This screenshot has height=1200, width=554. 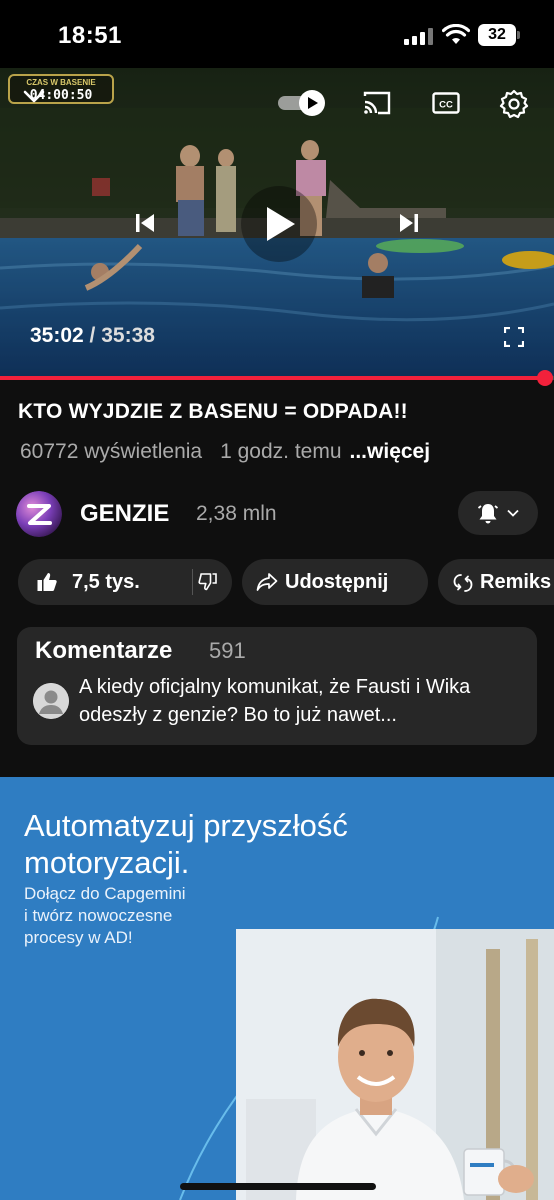 What do you see at coordinates (236, 513) in the screenshot?
I see `subscriber-count: 2,38 mln` at bounding box center [236, 513].